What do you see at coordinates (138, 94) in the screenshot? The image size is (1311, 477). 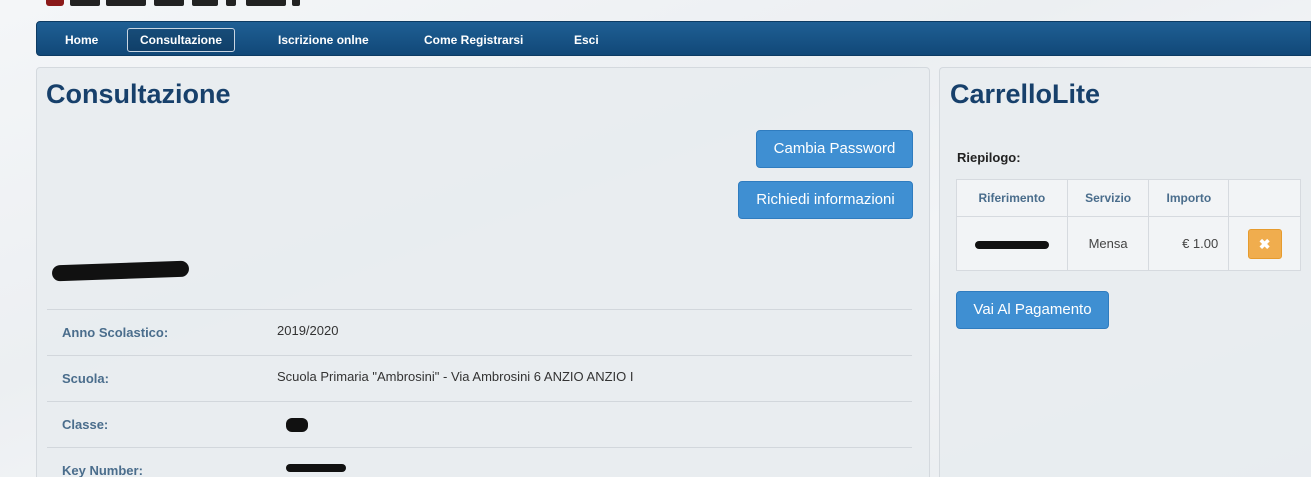 I see `page-title: Consultazione` at bounding box center [138, 94].